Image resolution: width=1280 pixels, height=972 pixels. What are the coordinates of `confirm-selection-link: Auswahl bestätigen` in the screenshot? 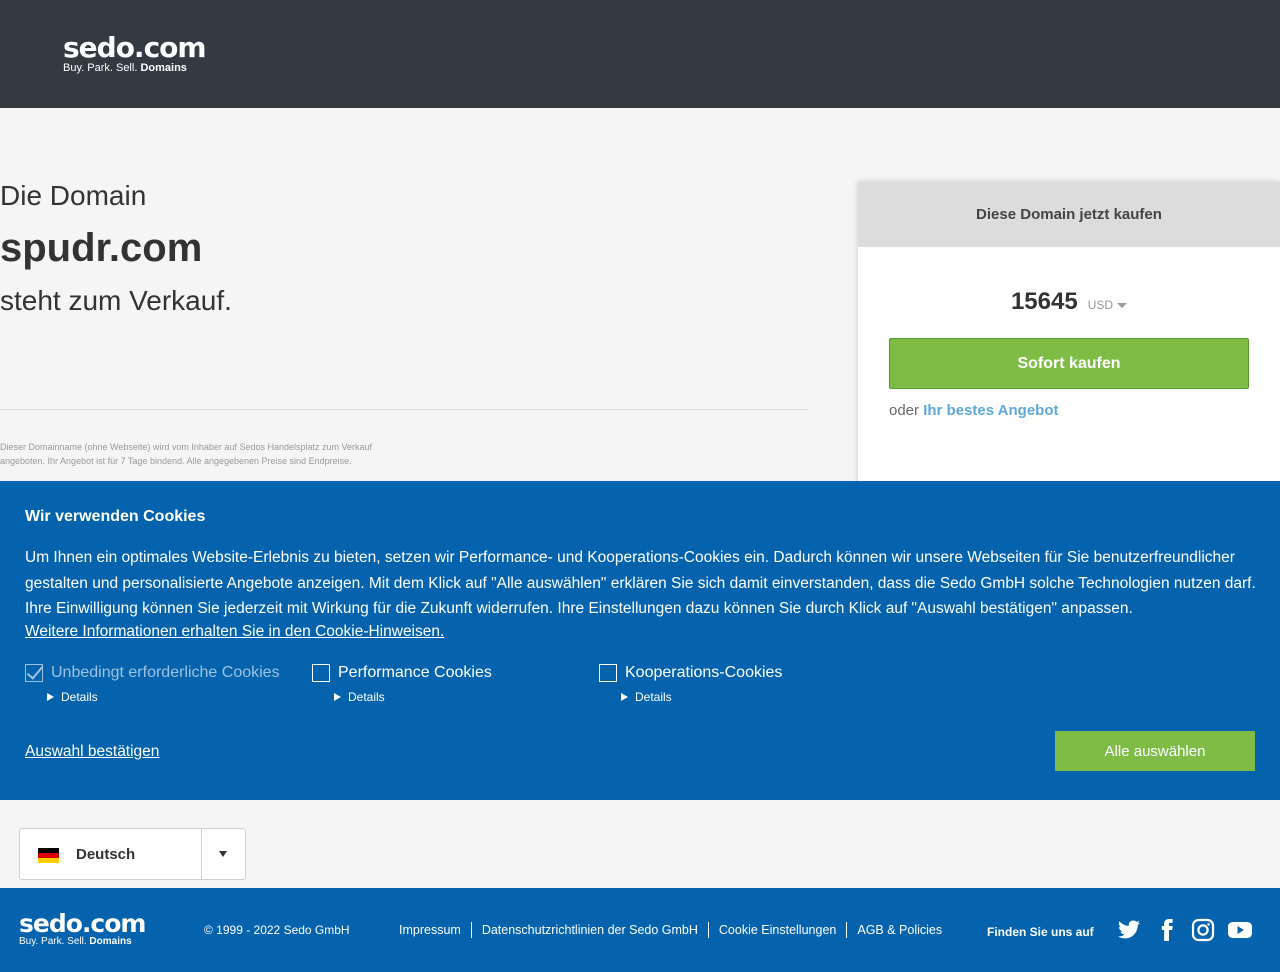 It's located at (92, 752).